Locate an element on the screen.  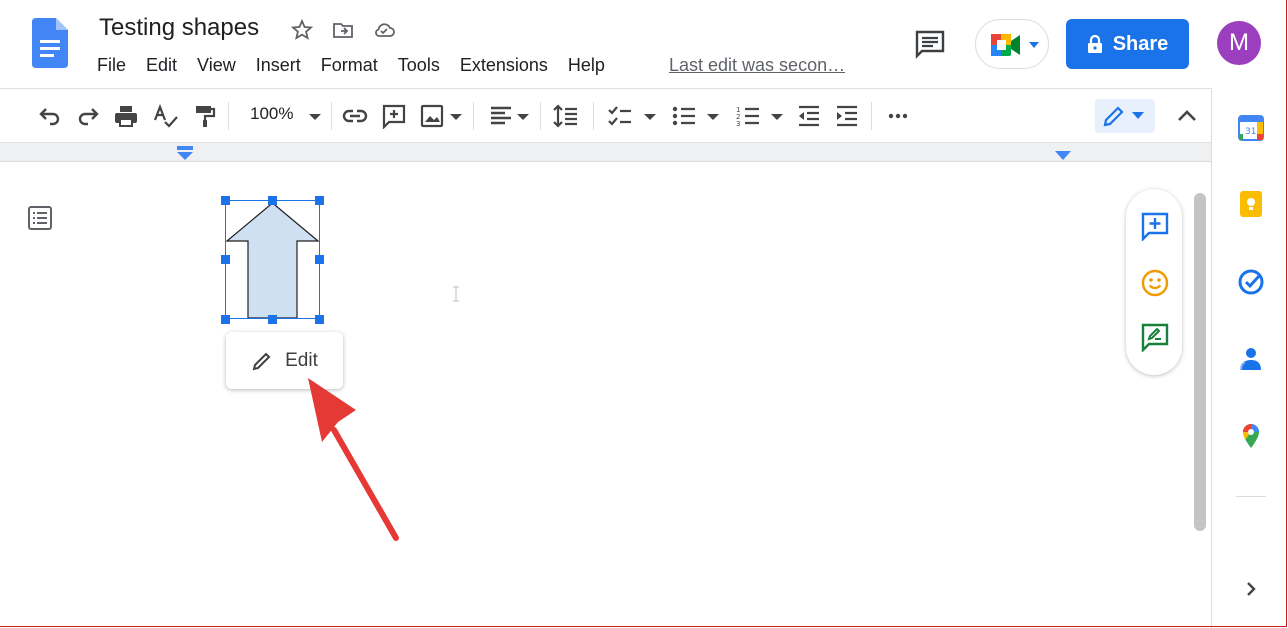
bulleted-list-icon is located at coordinates (684, 116).